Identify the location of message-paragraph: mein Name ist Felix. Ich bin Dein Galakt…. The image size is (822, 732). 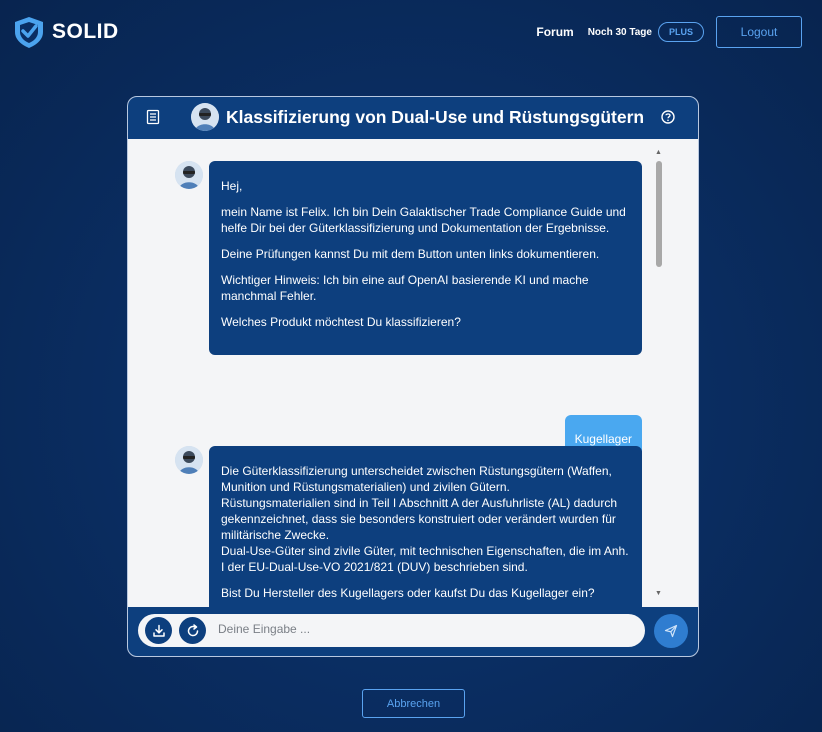
(423, 220).